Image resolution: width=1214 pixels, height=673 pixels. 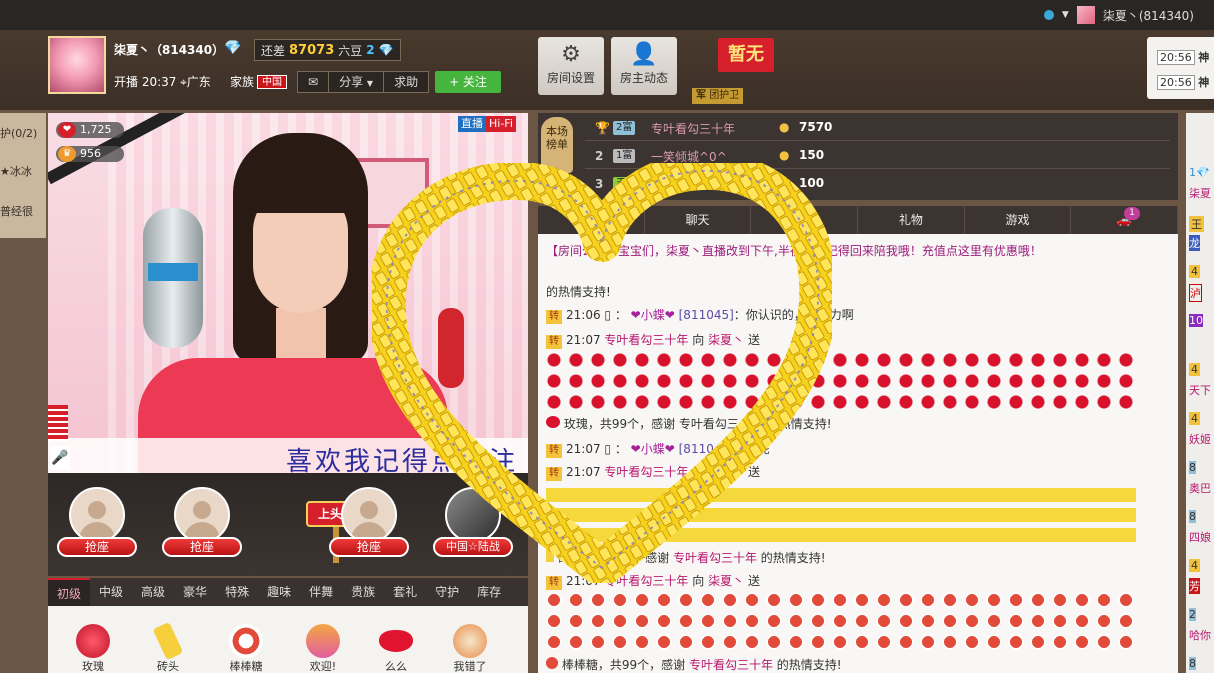 I want to click on family-tag: 中国, so click(x=272, y=82).